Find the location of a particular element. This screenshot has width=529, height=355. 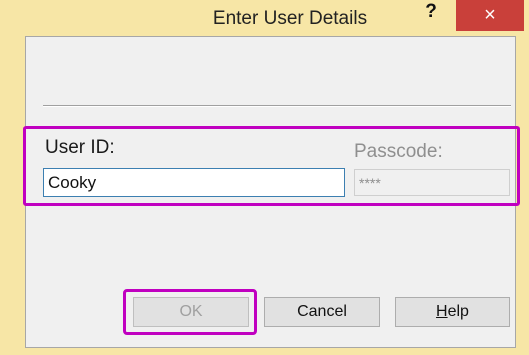

help-button: Help is located at coordinates (452, 312).